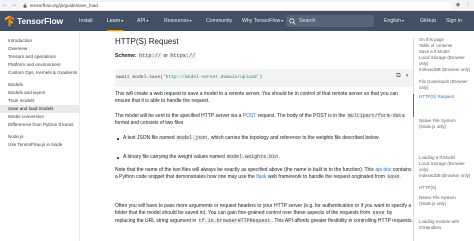 The width and height of the screenshot is (474, 241). What do you see at coordinates (150, 56) in the screenshot?
I see `scheme-http: http://` at bounding box center [150, 56].